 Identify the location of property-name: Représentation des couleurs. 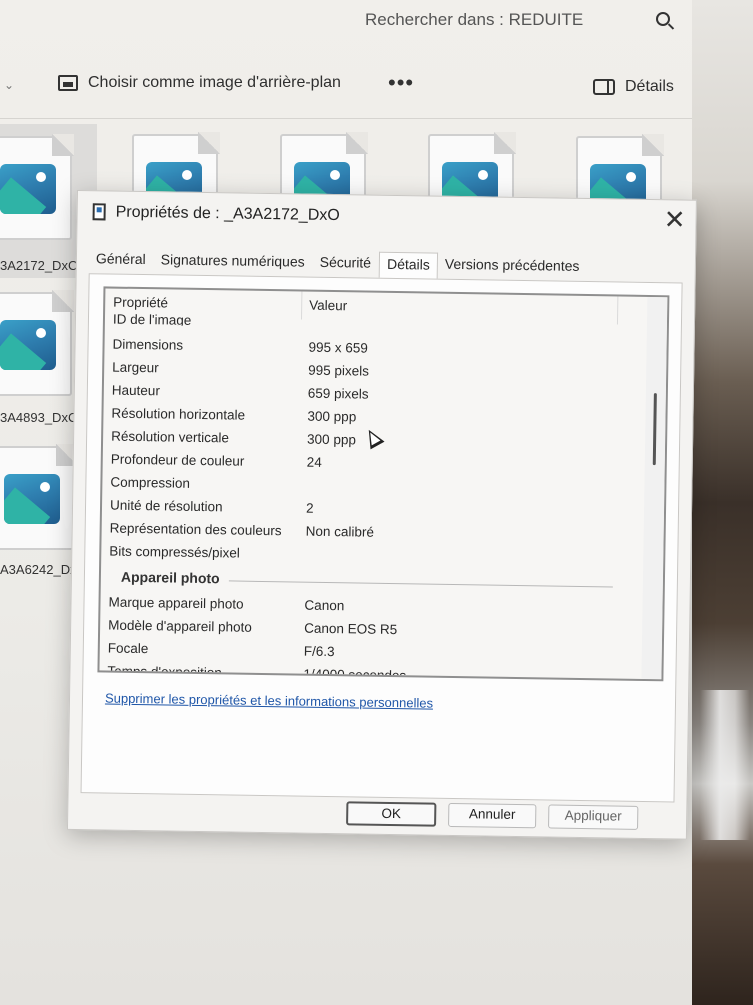
(195, 529).